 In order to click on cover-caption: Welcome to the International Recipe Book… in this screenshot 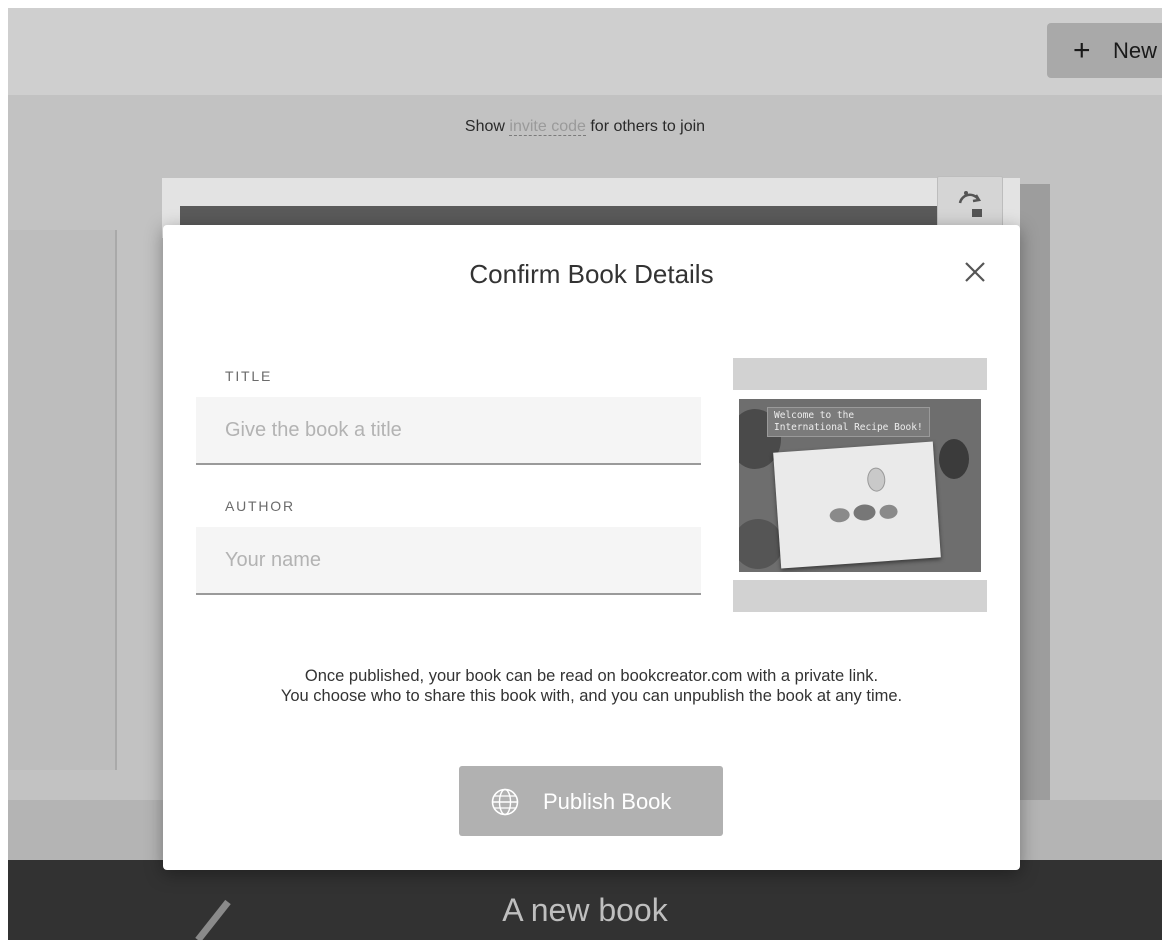, I will do `click(848, 422)`.